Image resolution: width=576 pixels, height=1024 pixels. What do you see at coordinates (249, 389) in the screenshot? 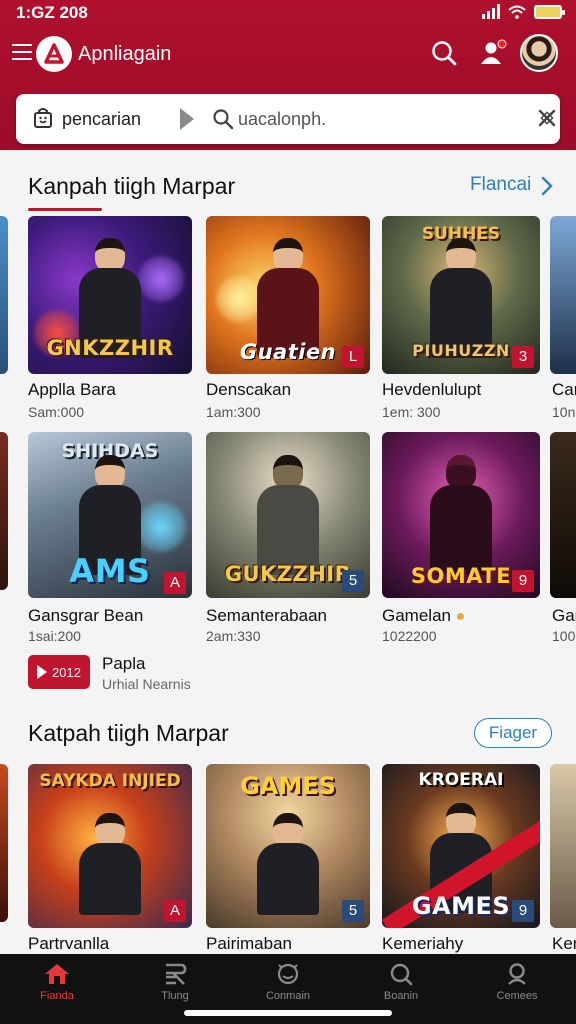
I see `game-title: Denscakan` at bounding box center [249, 389].